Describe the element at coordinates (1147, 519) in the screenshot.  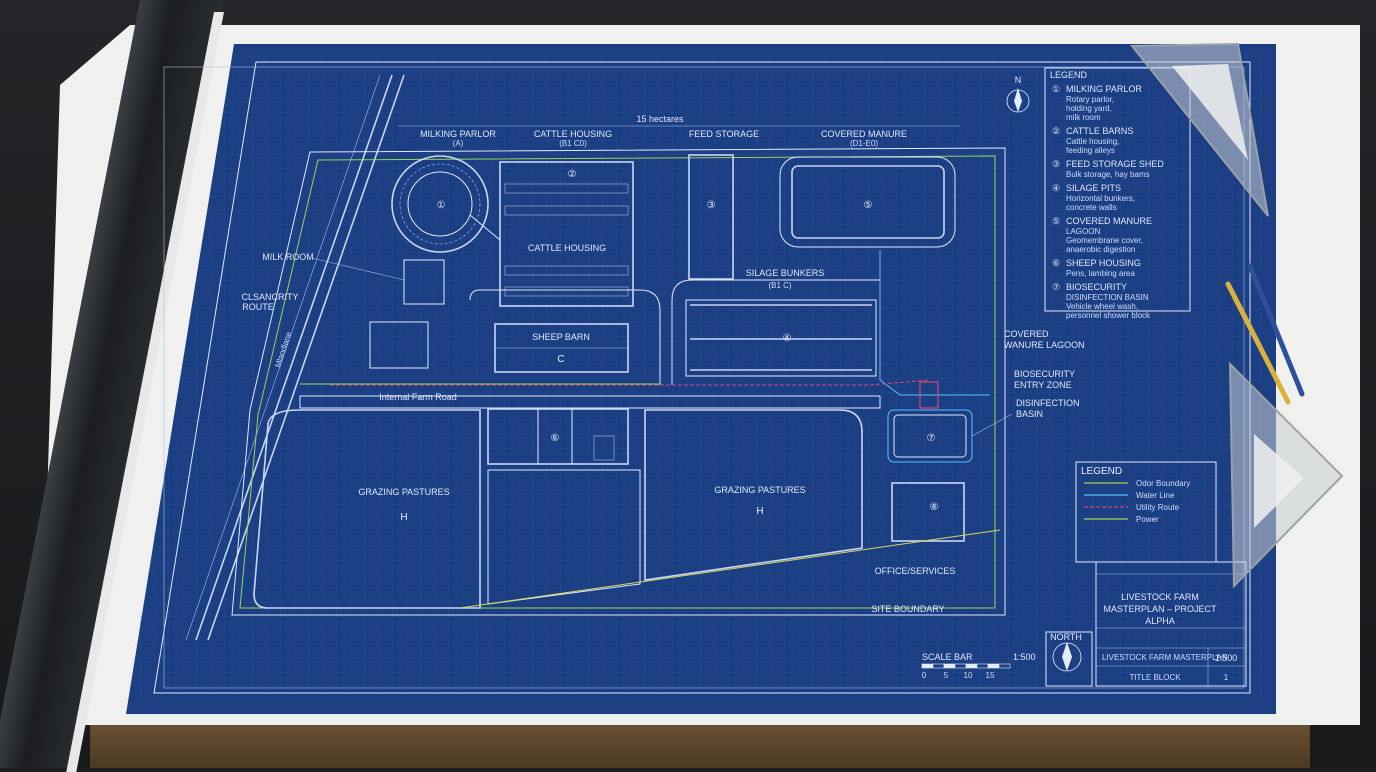
I see `legend-line-label: Power` at that location.